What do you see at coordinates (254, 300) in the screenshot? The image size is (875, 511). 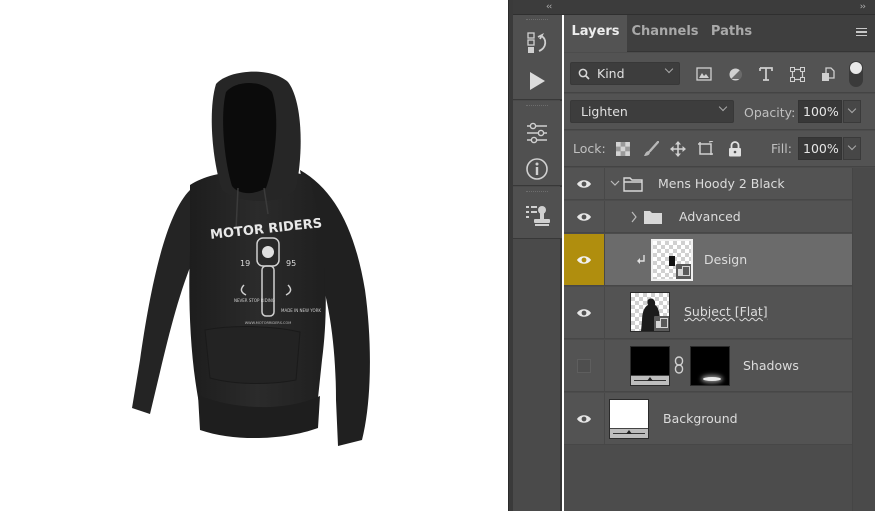 I see `print-tagline-left: NEVER STOP RIDING` at bounding box center [254, 300].